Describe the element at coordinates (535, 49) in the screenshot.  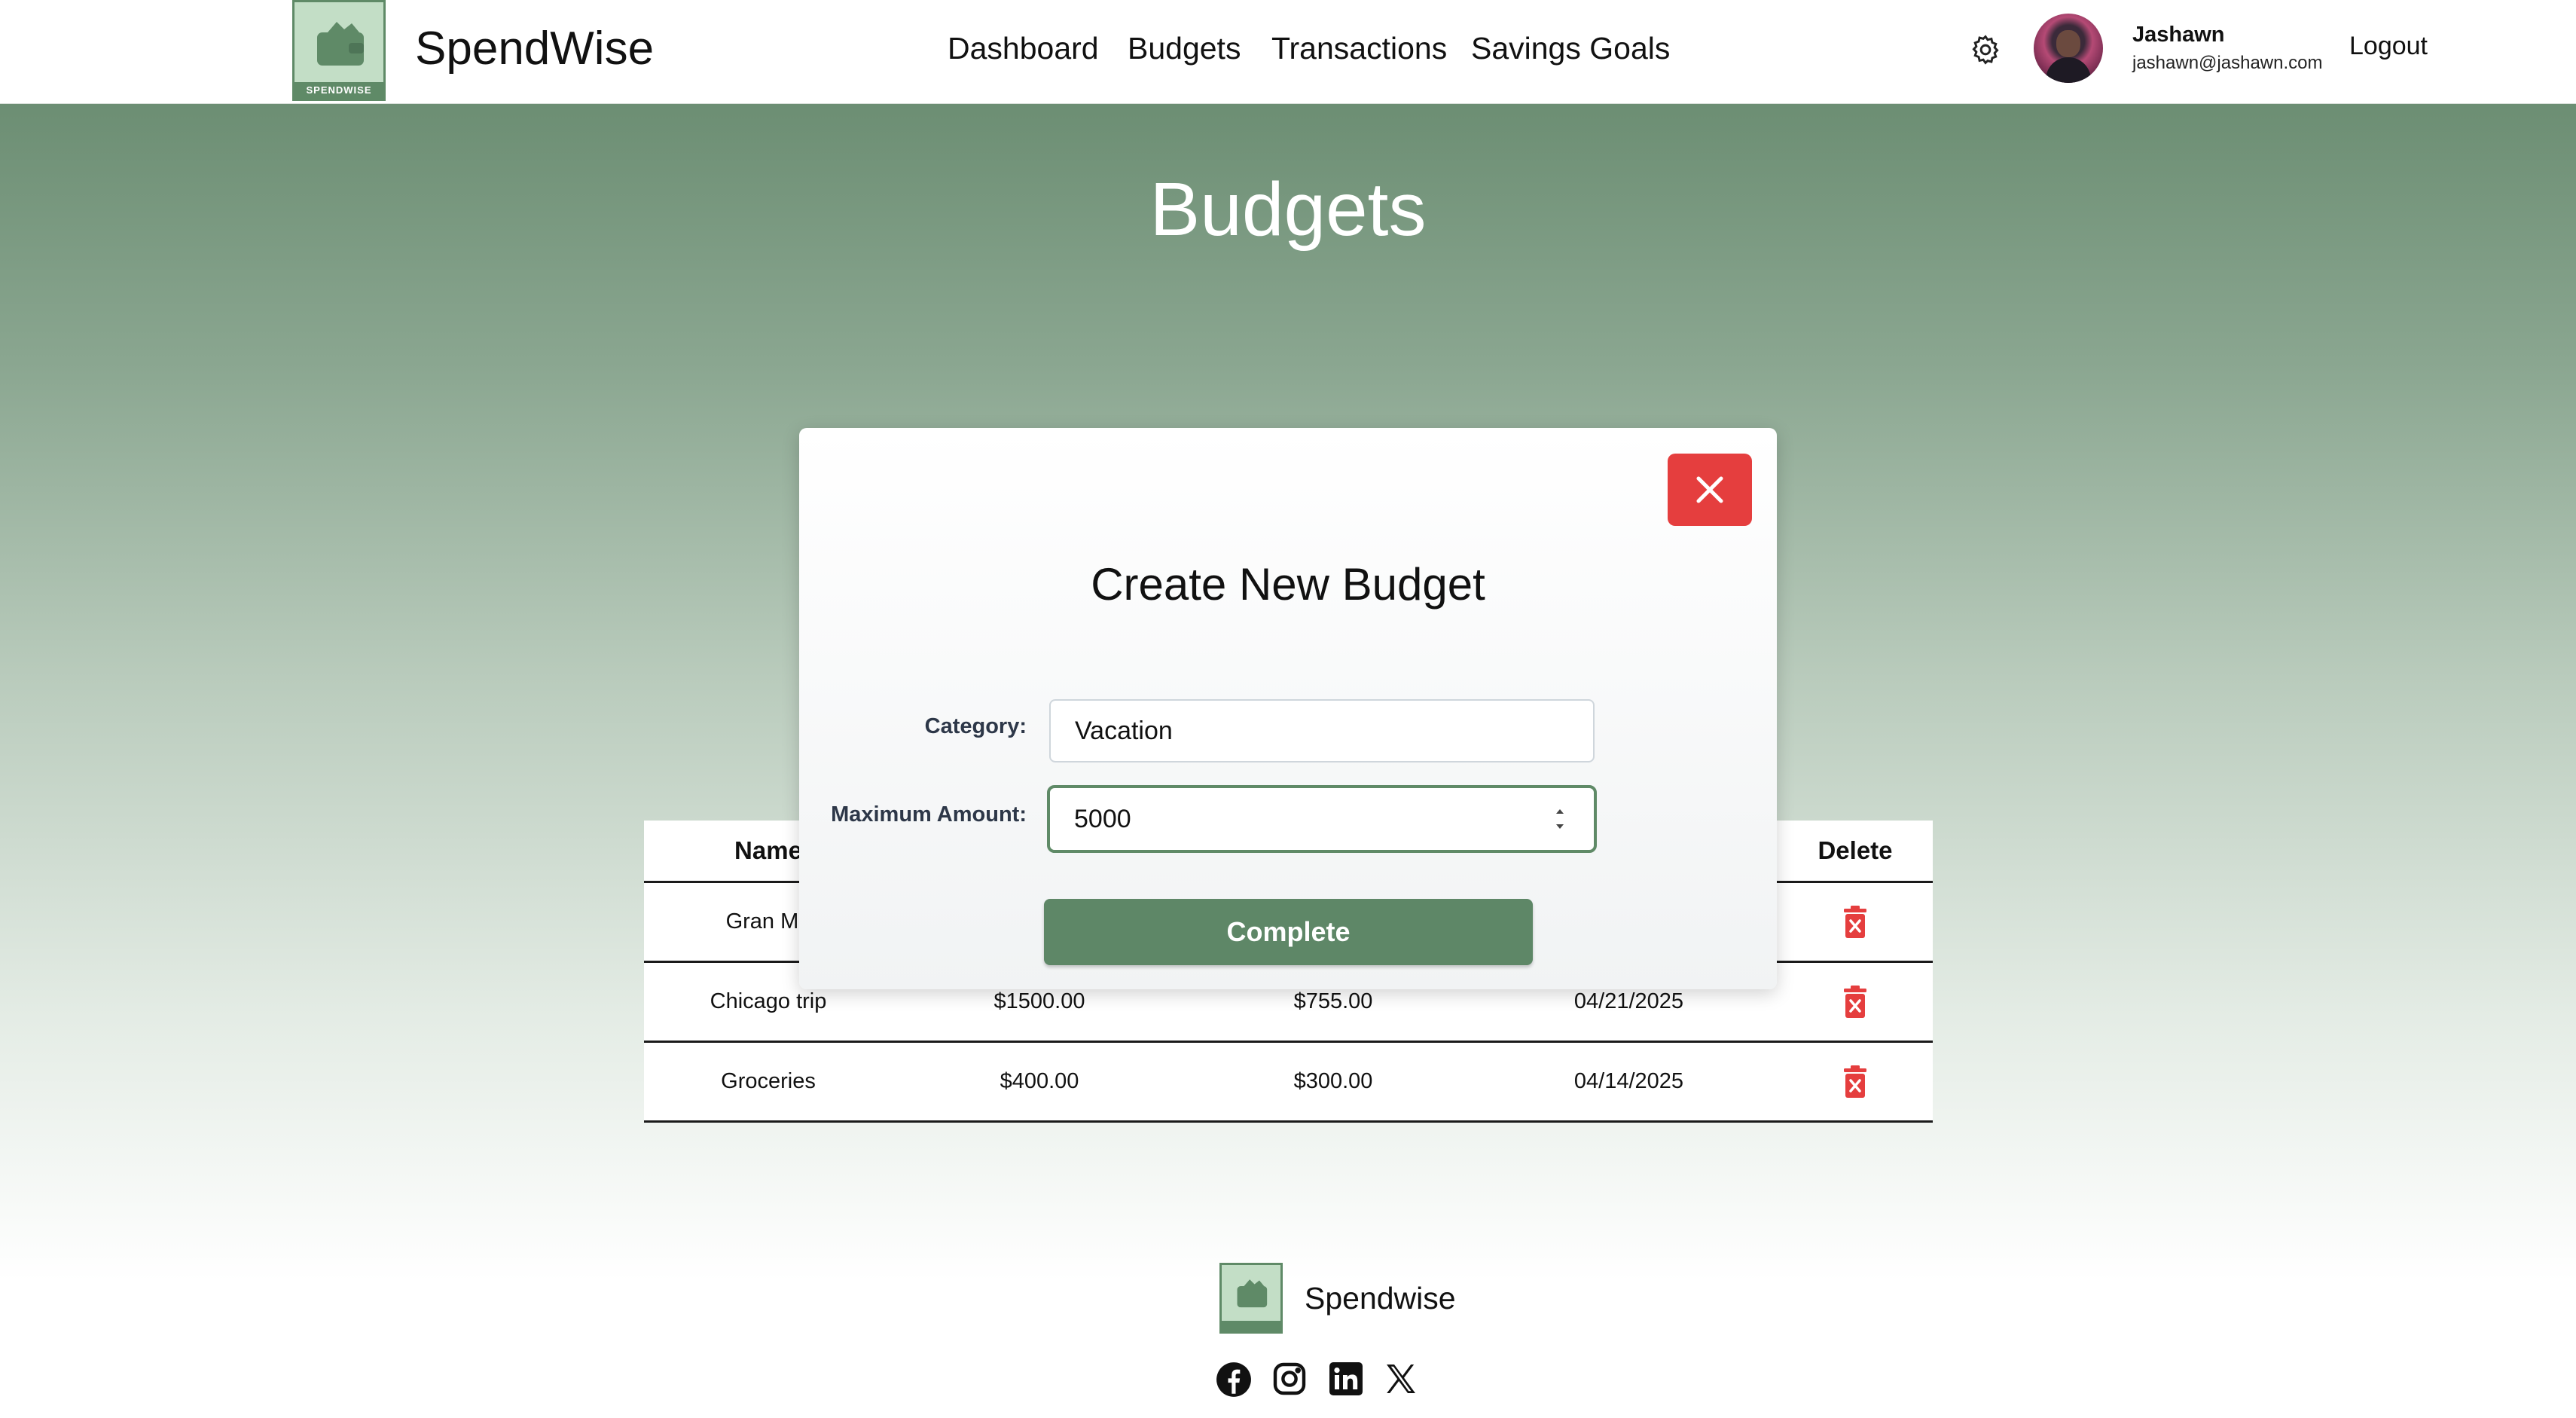
I see `brand-name: SpendWise` at that location.